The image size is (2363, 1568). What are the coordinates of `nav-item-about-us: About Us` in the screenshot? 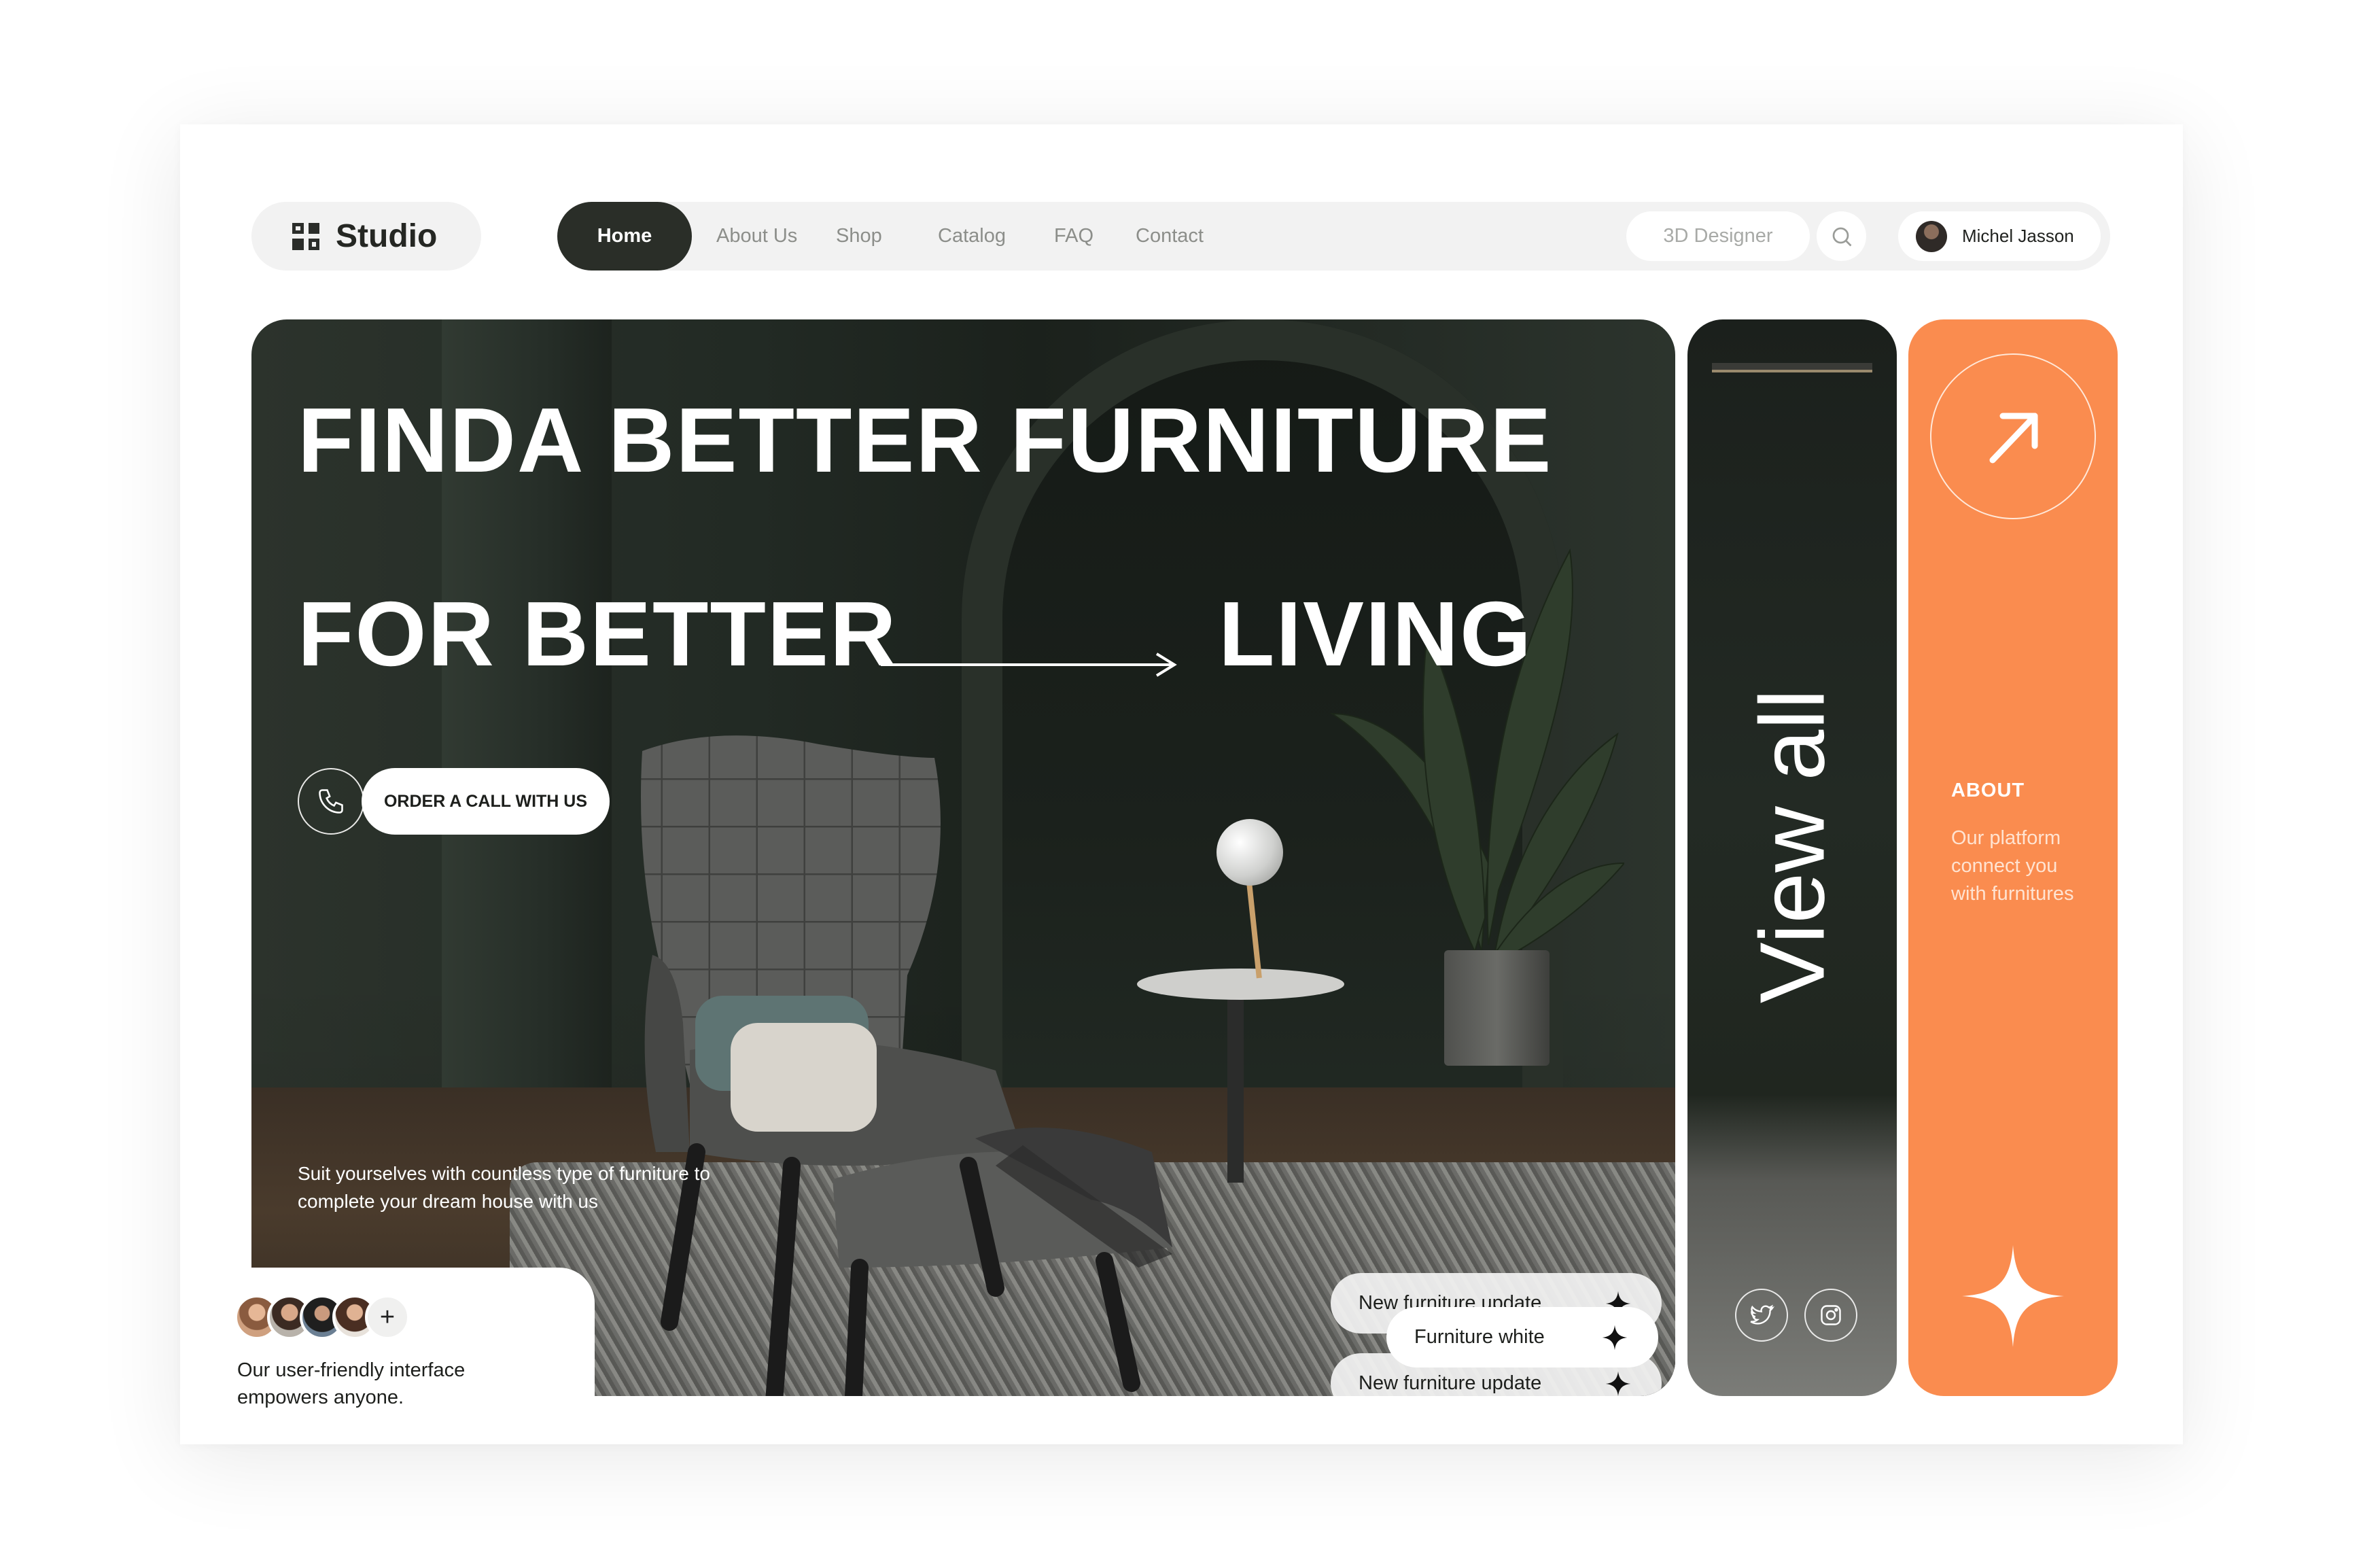 It's located at (756, 237).